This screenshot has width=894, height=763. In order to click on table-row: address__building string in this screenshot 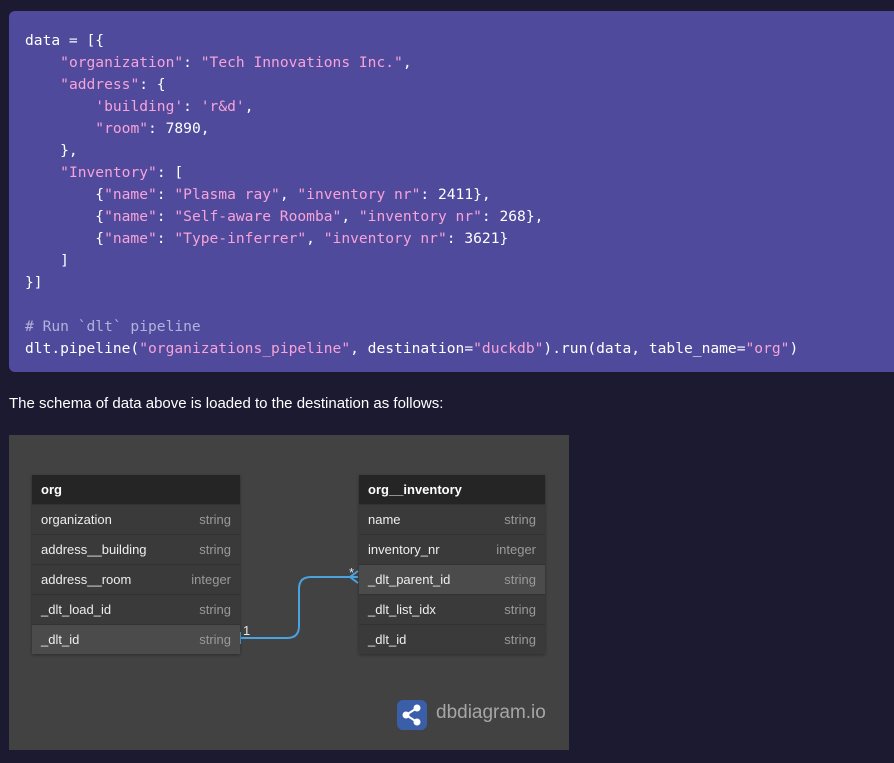, I will do `click(136, 549)`.